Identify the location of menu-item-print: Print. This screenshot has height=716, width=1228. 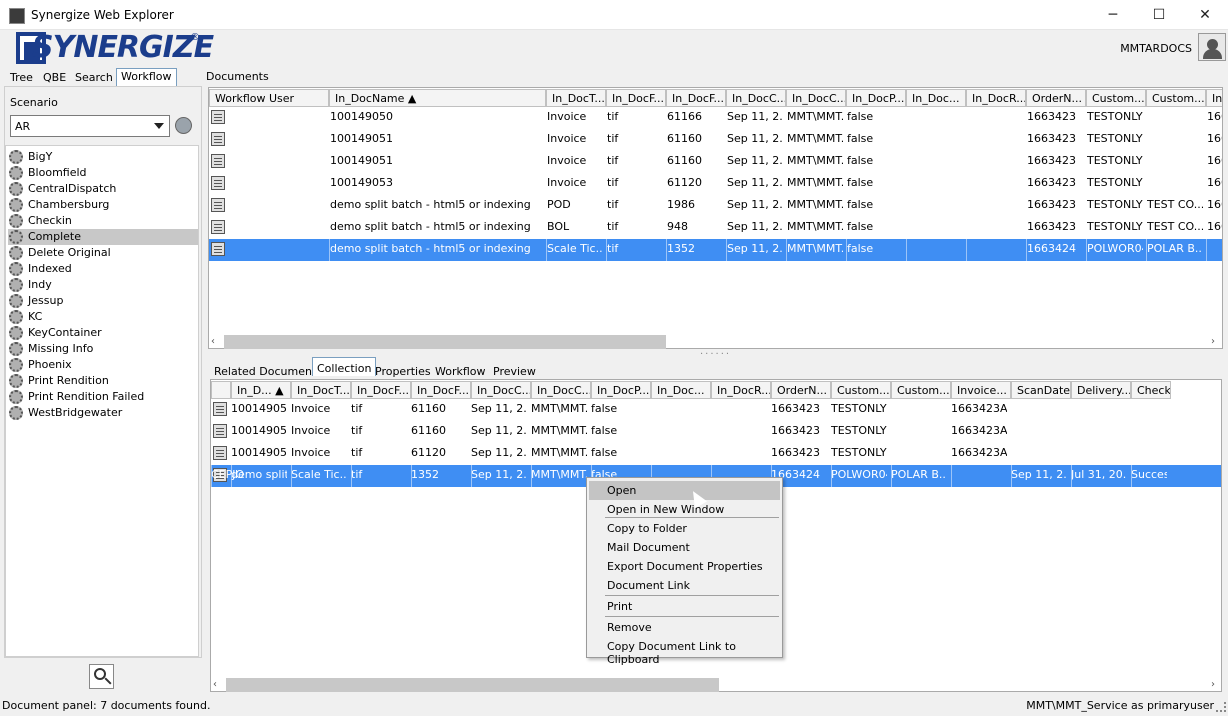
(684, 606).